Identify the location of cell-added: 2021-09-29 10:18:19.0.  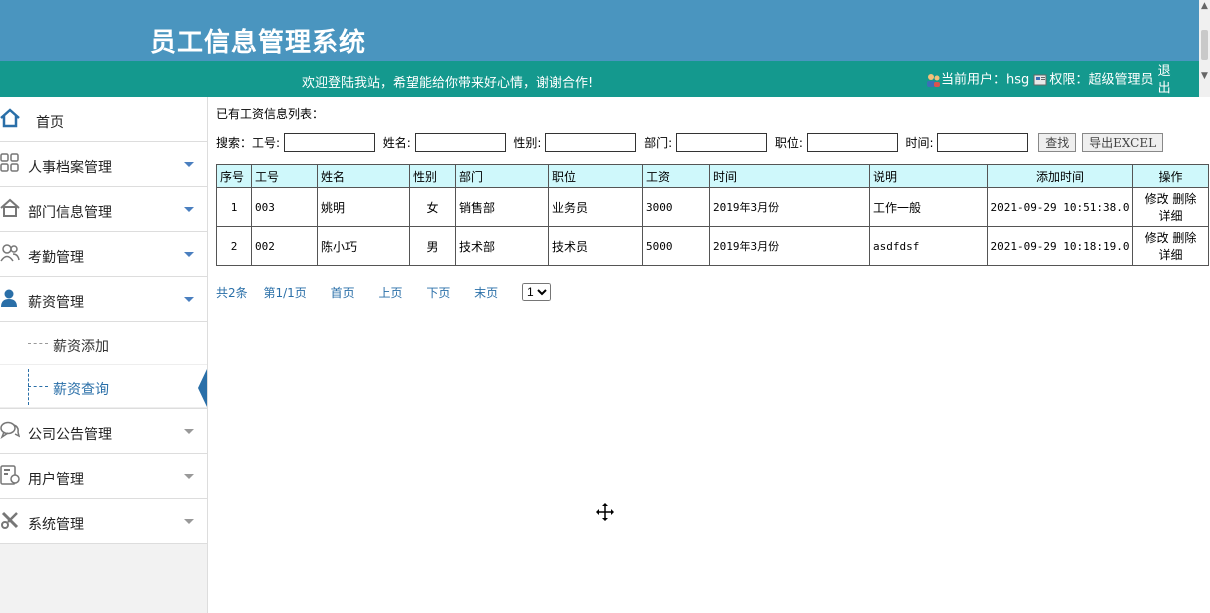
(1060, 246).